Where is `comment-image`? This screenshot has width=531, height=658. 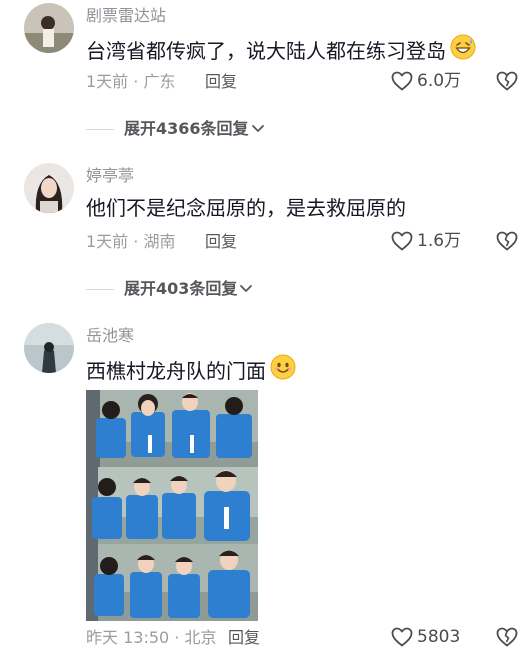
comment-image is located at coordinates (172, 505).